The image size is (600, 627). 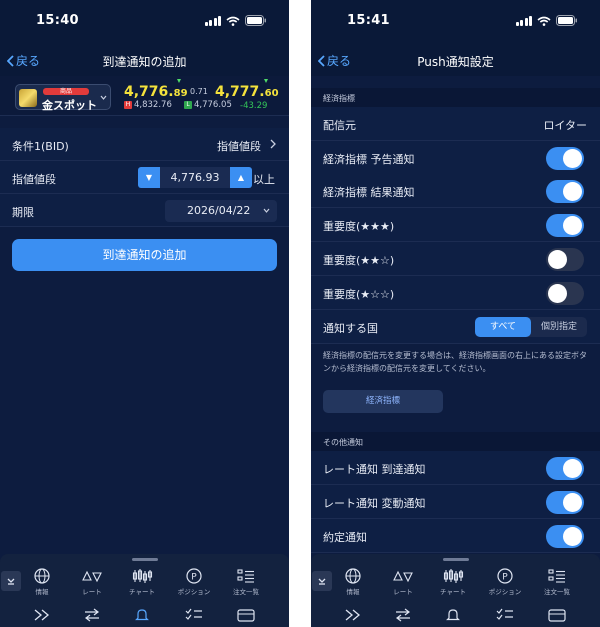 I want to click on tab-label: 注文一覧, so click(x=557, y=592).